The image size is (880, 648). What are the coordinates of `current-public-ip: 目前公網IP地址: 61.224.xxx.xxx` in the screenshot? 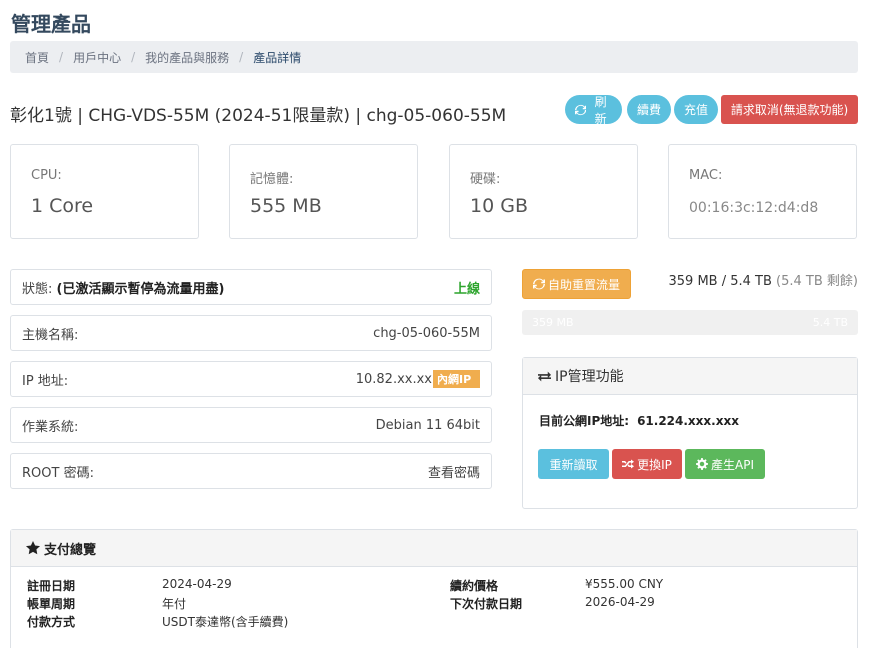 It's located at (639, 420).